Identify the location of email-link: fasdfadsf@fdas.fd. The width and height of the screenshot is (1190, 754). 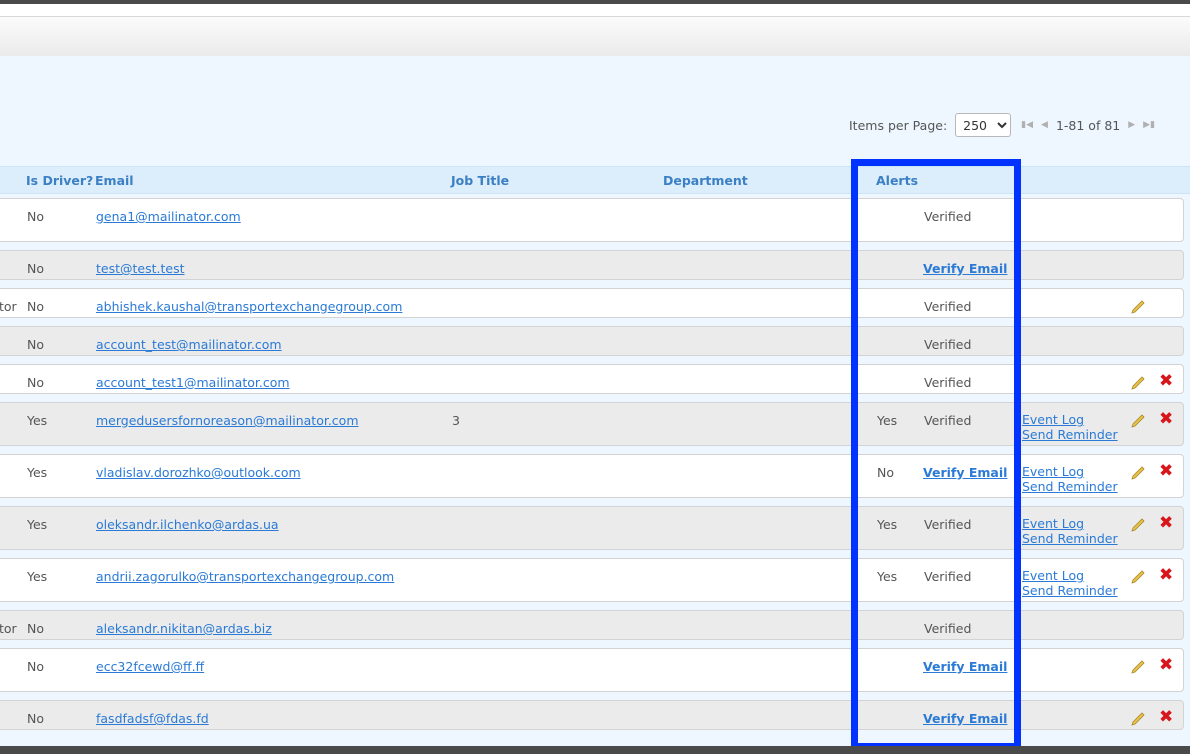
(152, 718).